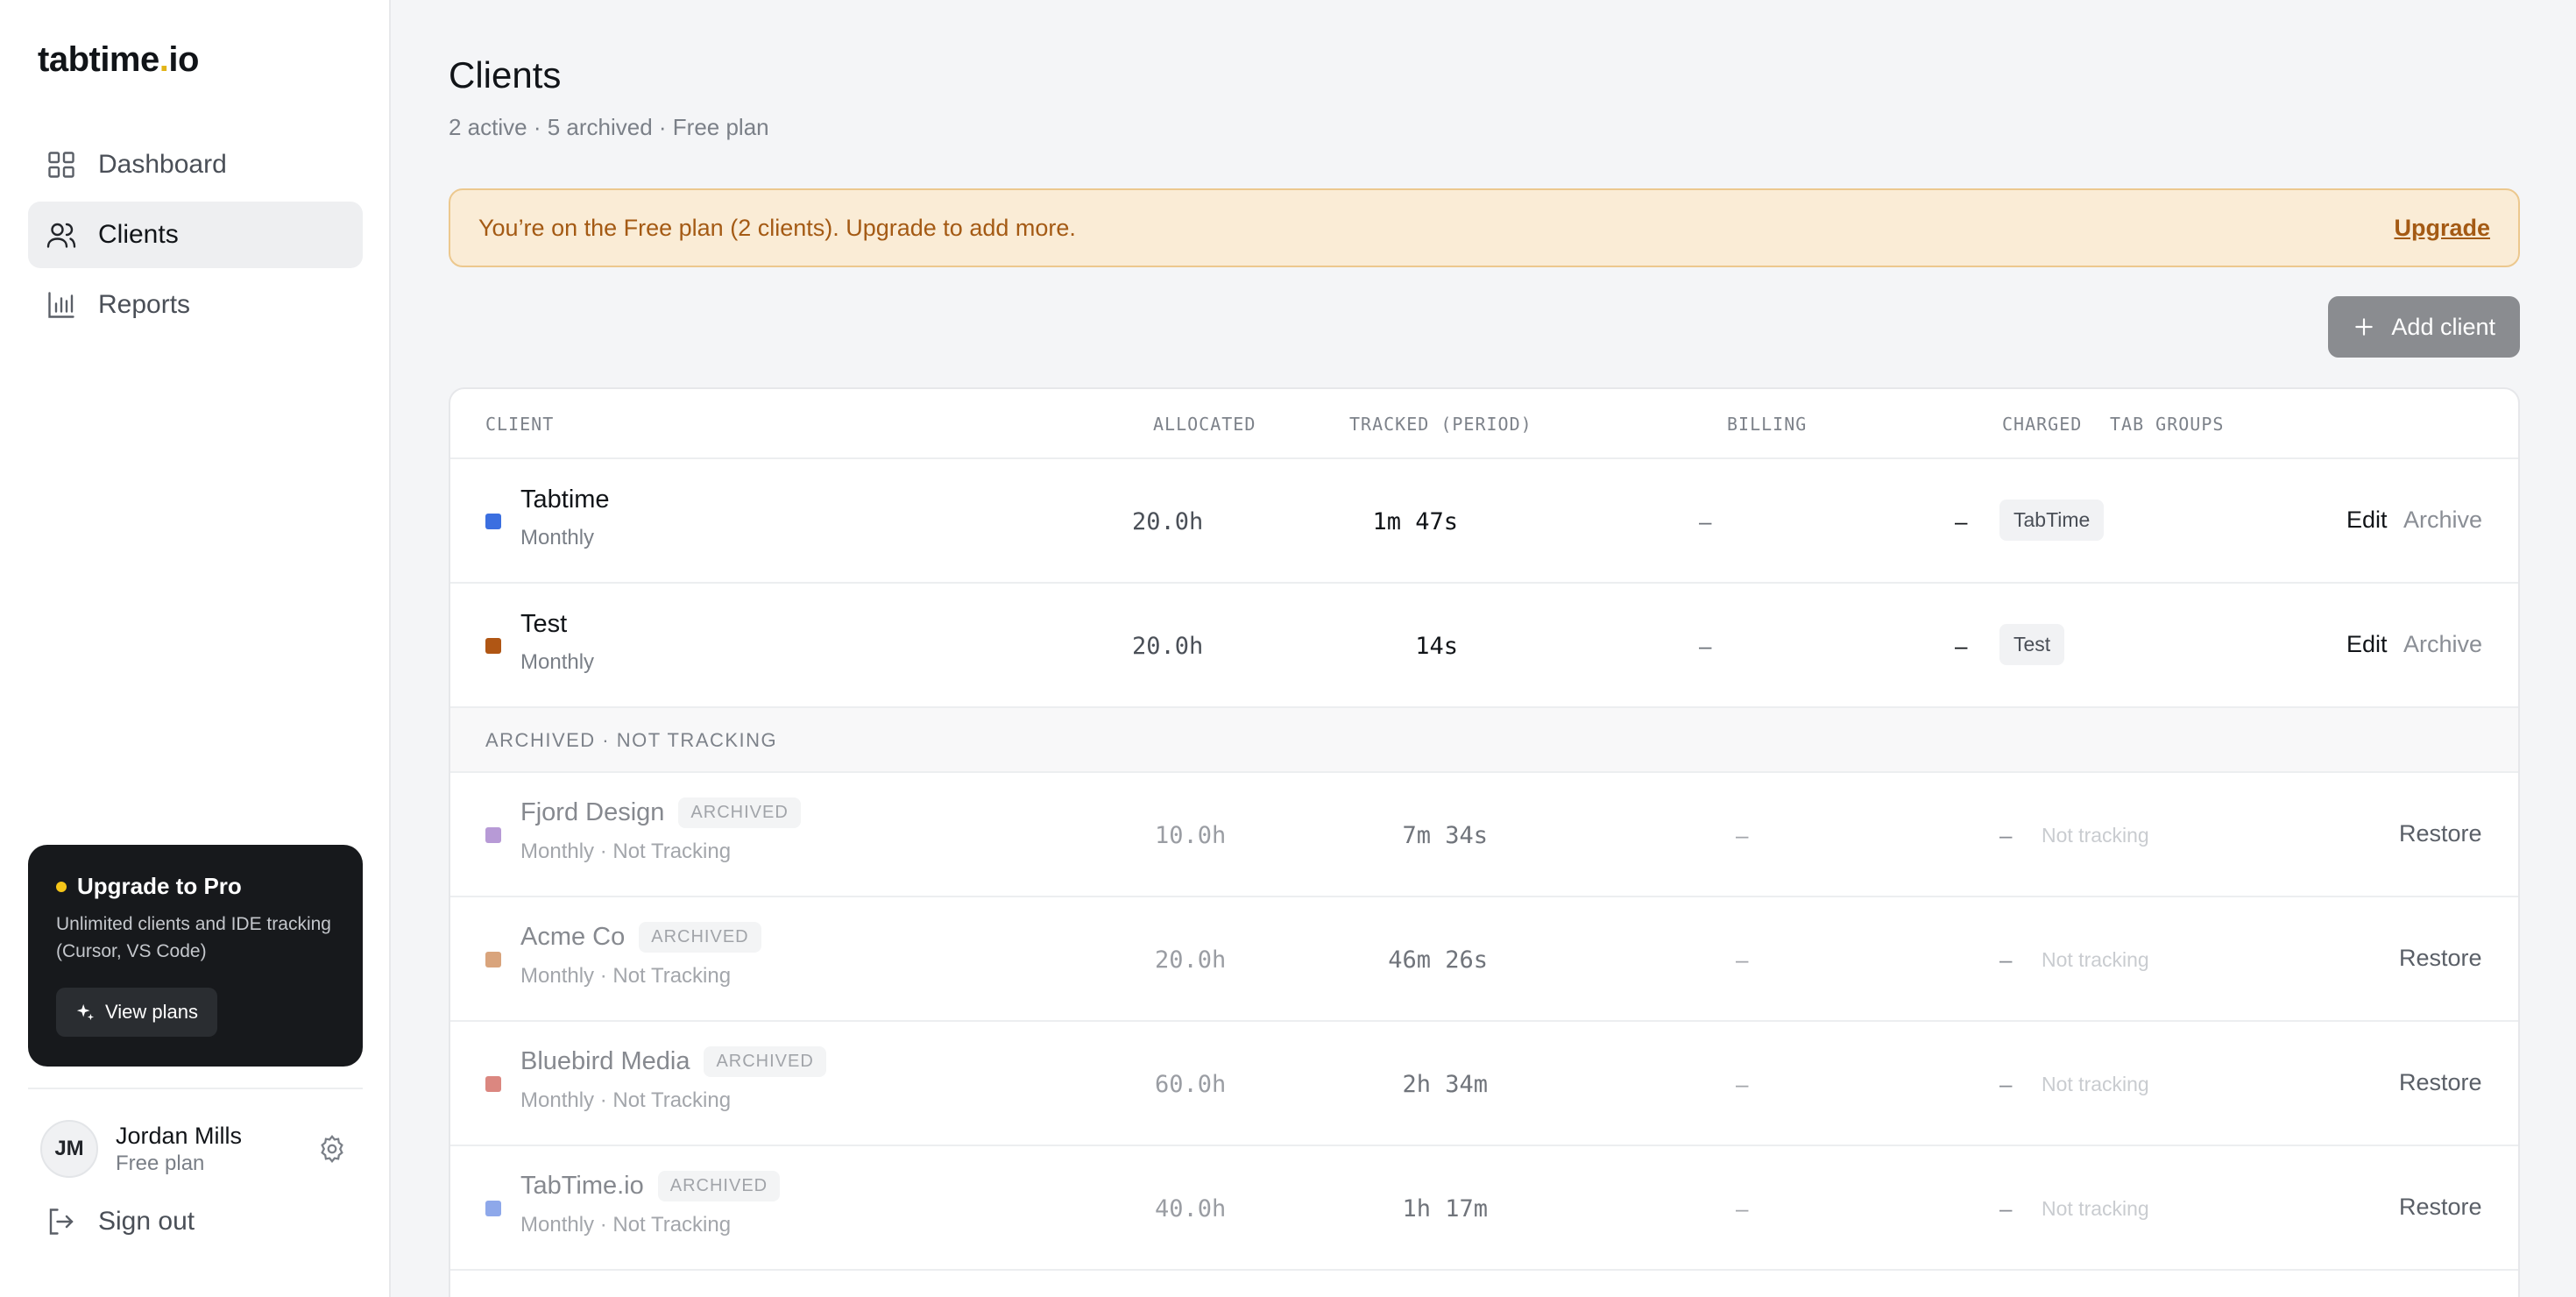  What do you see at coordinates (673, 1061) in the screenshot?
I see `client-name-cell: Bluebird Media ARCHIVED` at bounding box center [673, 1061].